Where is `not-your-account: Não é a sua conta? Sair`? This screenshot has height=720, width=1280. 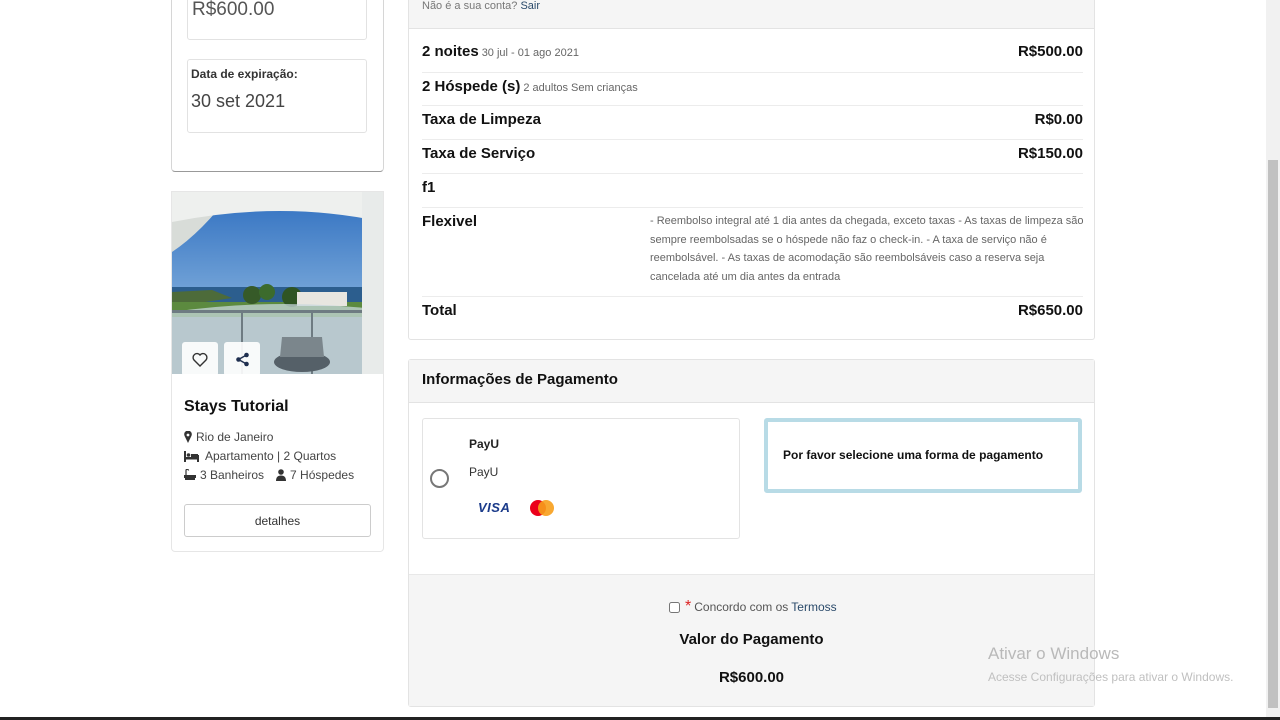 not-your-account: Não é a sua conta? Sair is located at coordinates (481, 6).